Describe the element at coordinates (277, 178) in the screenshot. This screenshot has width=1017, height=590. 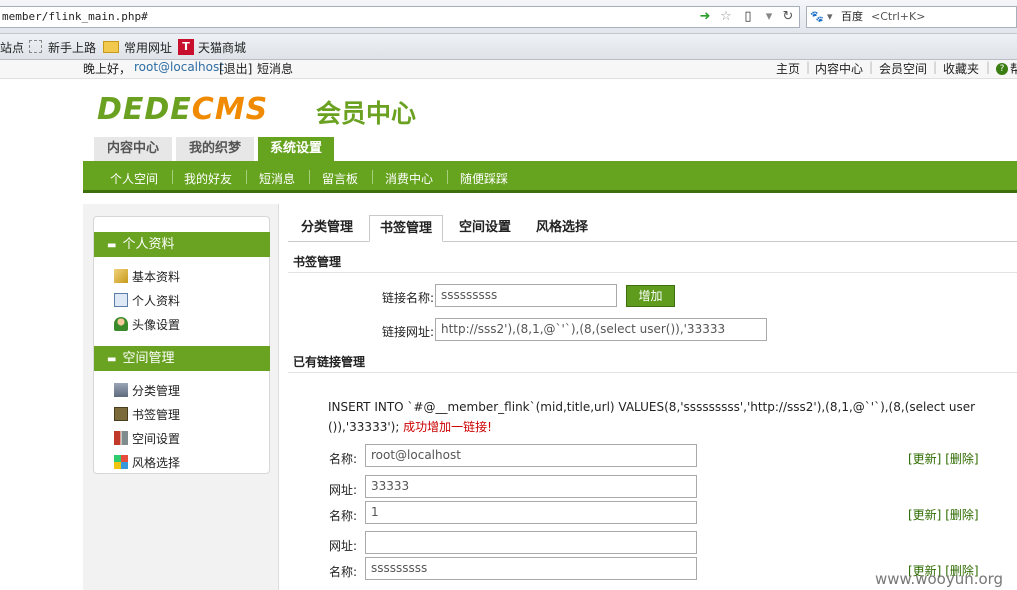
I see `subnav-messages: 短消息` at that location.